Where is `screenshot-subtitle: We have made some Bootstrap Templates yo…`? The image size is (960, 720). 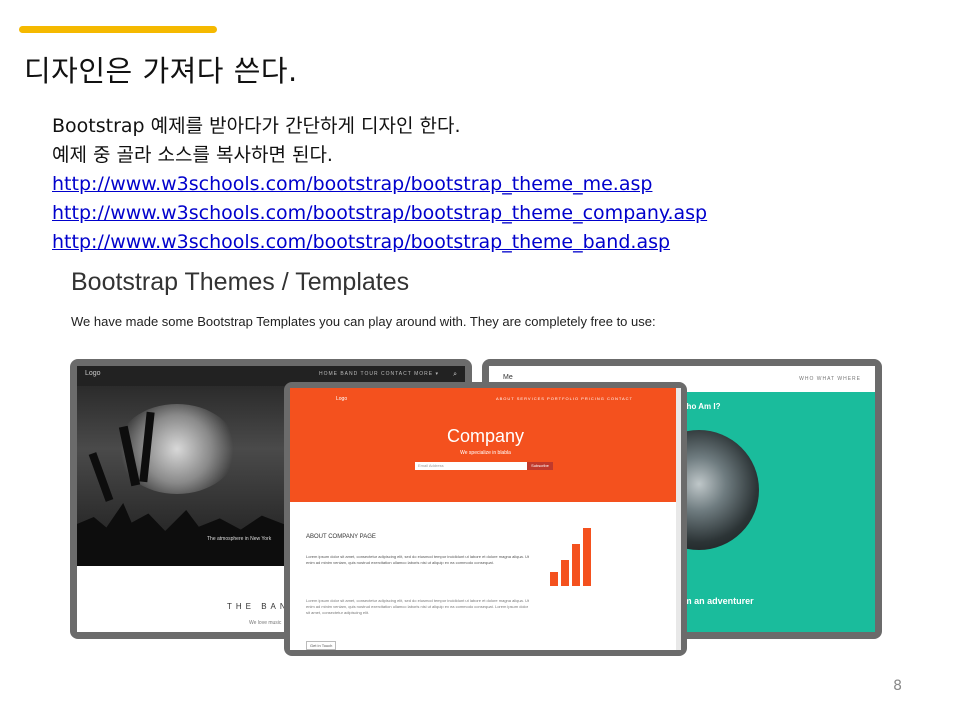 screenshot-subtitle: We have made some Bootstrap Templates yo… is located at coordinates (363, 321).